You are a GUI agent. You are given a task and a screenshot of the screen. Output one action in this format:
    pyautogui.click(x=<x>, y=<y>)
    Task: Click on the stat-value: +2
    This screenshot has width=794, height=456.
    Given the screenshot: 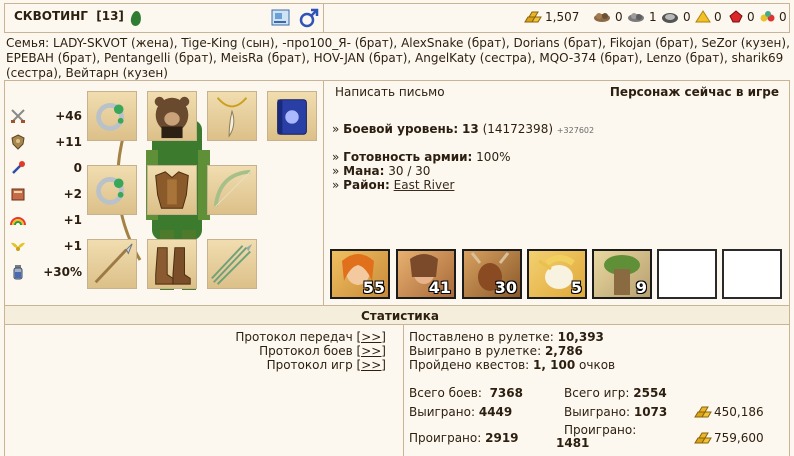 What is the action you would take?
    pyautogui.click(x=72, y=194)
    